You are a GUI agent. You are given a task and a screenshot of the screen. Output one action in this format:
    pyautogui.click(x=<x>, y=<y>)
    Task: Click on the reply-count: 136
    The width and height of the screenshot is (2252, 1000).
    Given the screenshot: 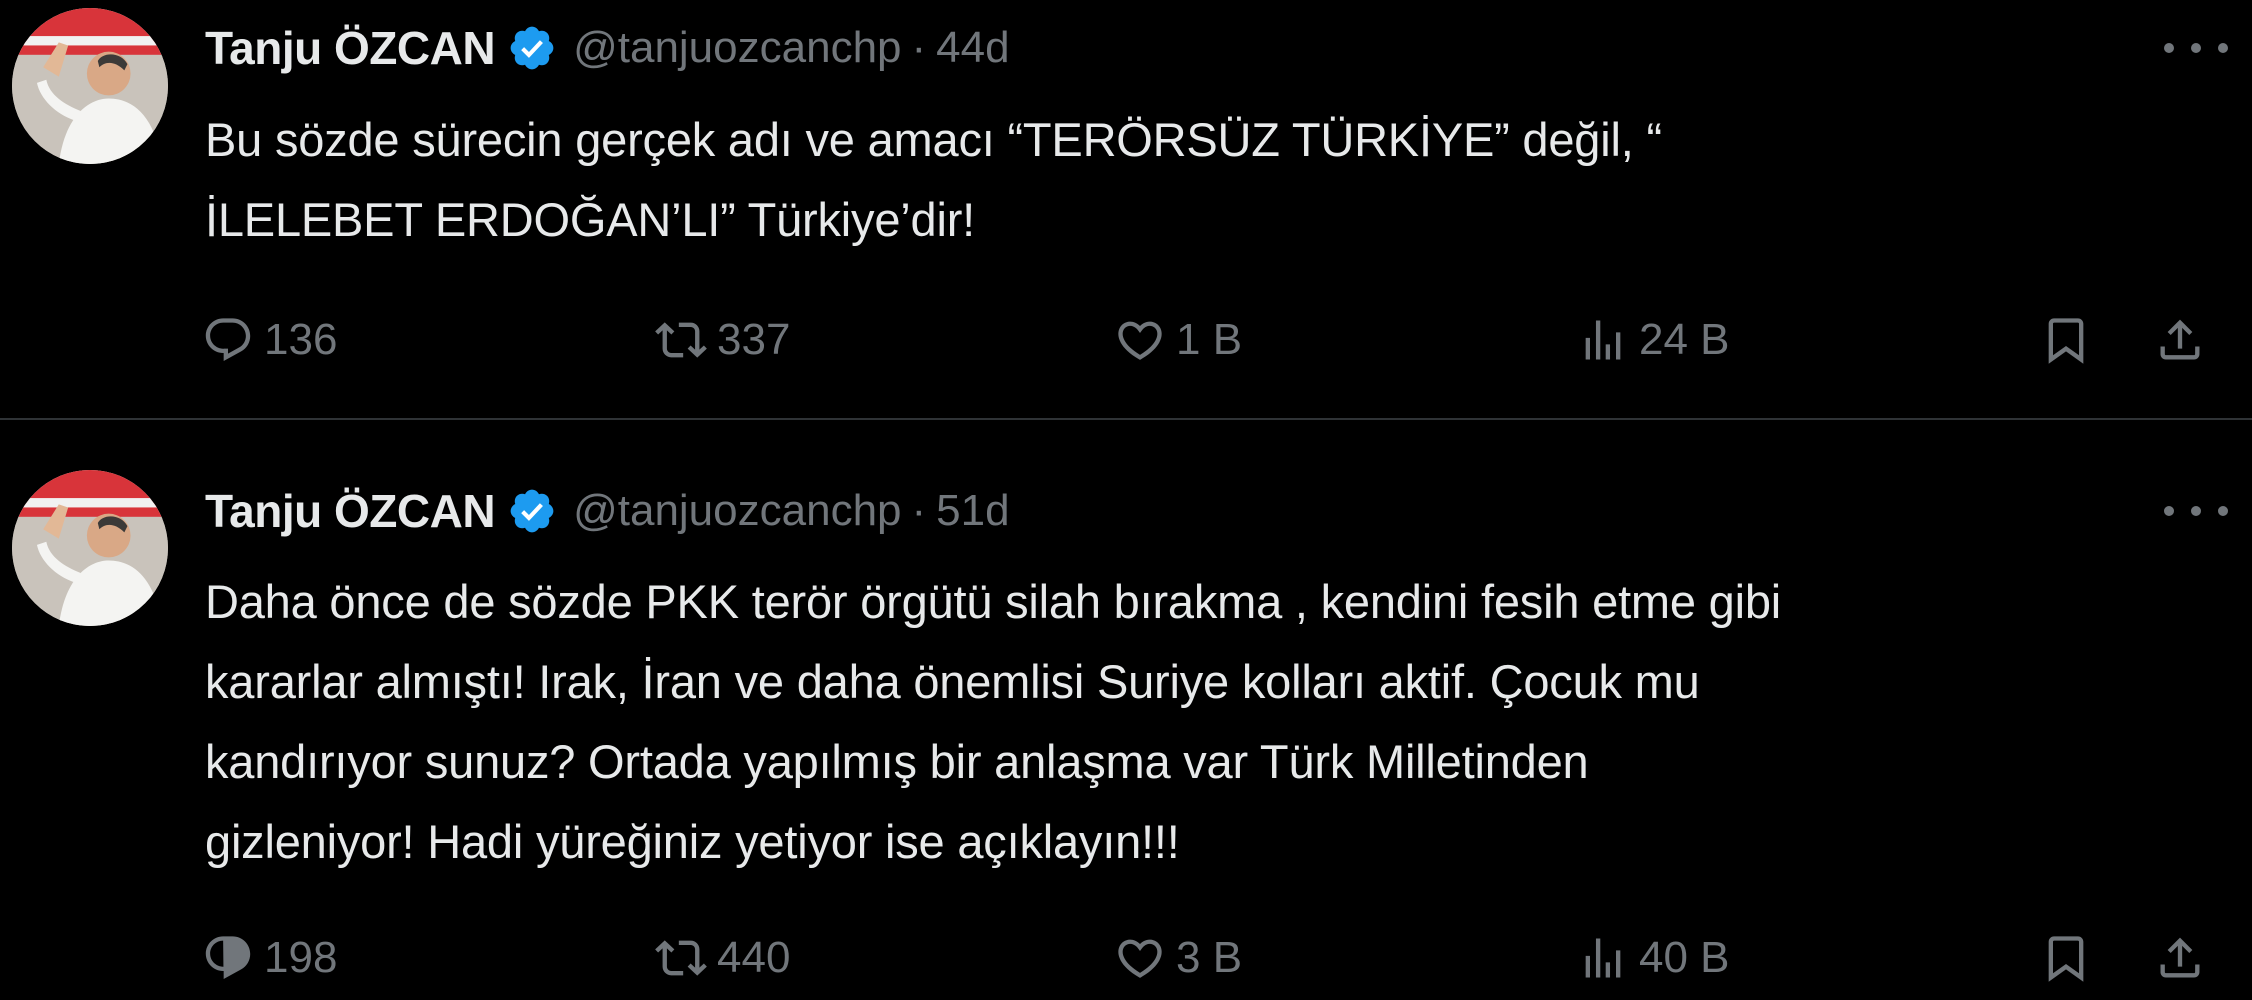 What is the action you would take?
    pyautogui.click(x=301, y=339)
    